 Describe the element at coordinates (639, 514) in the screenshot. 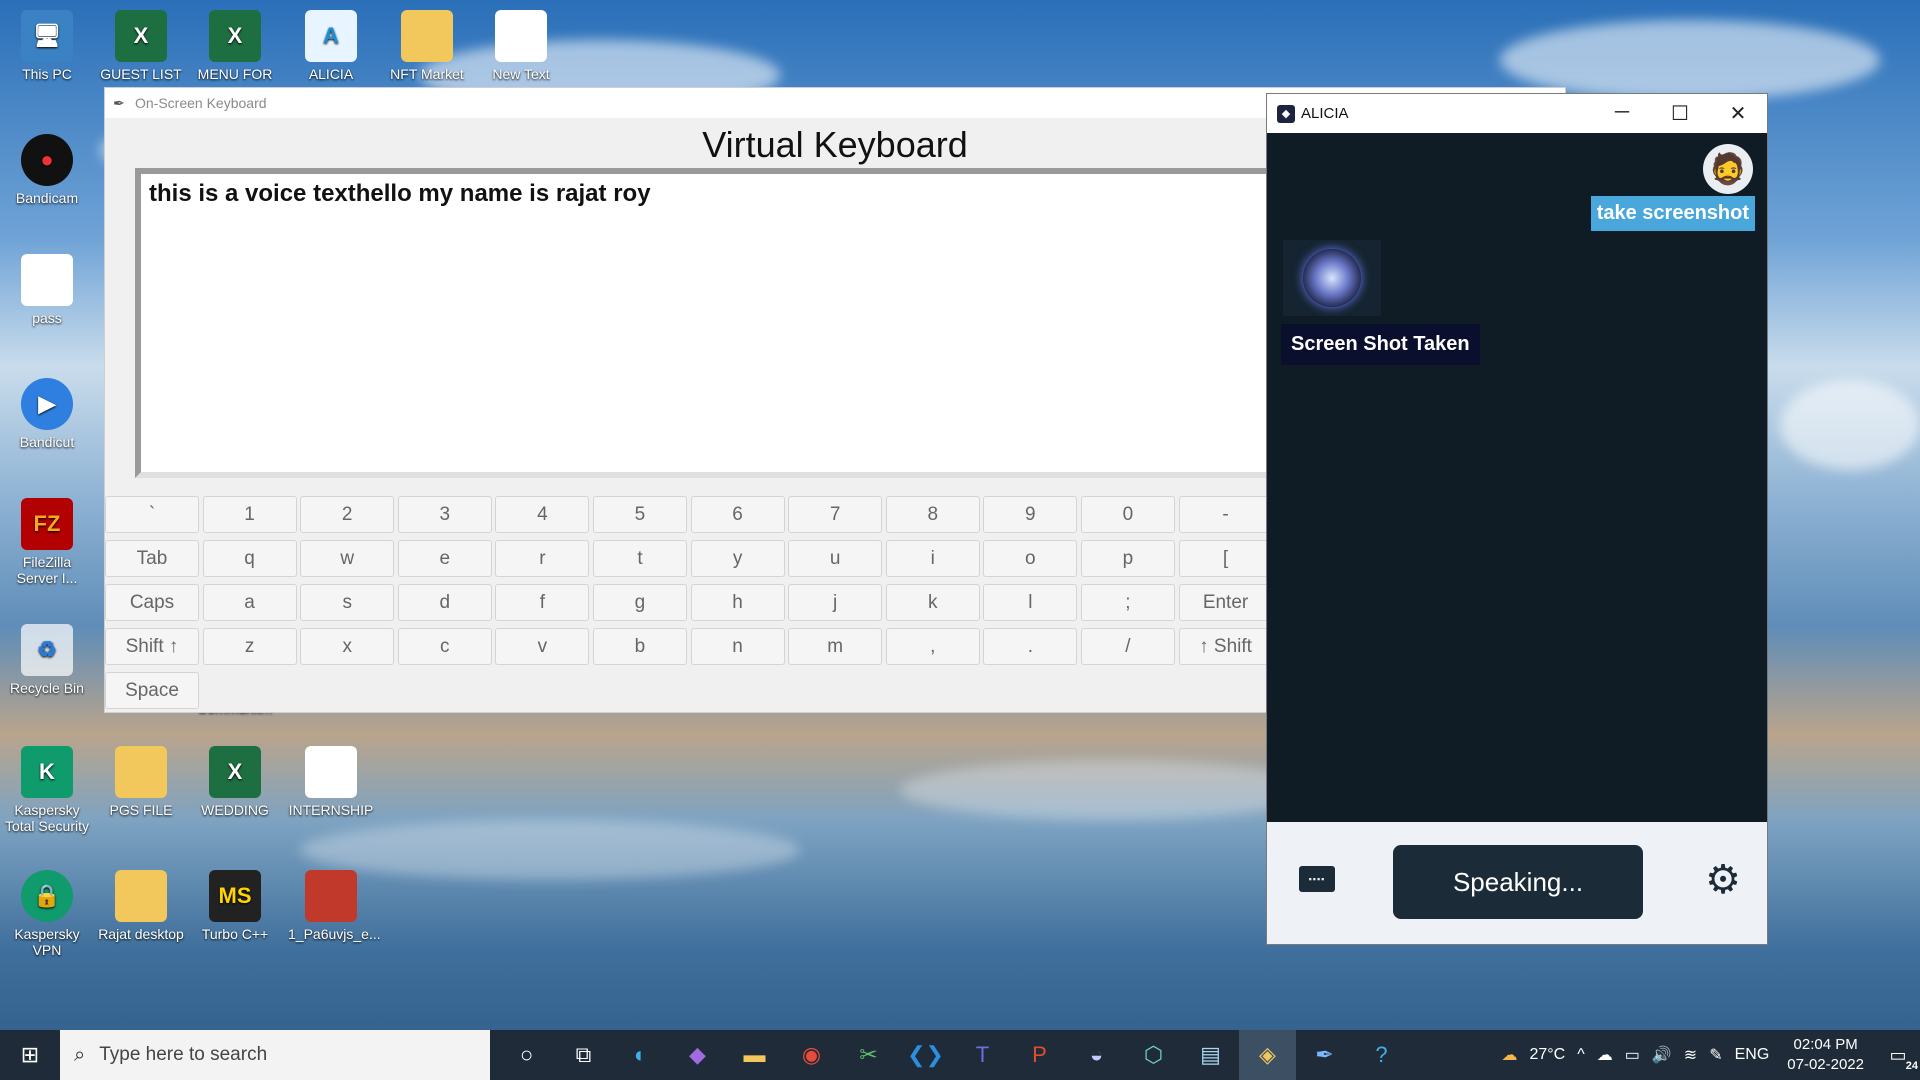

I see `key: 5` at that location.